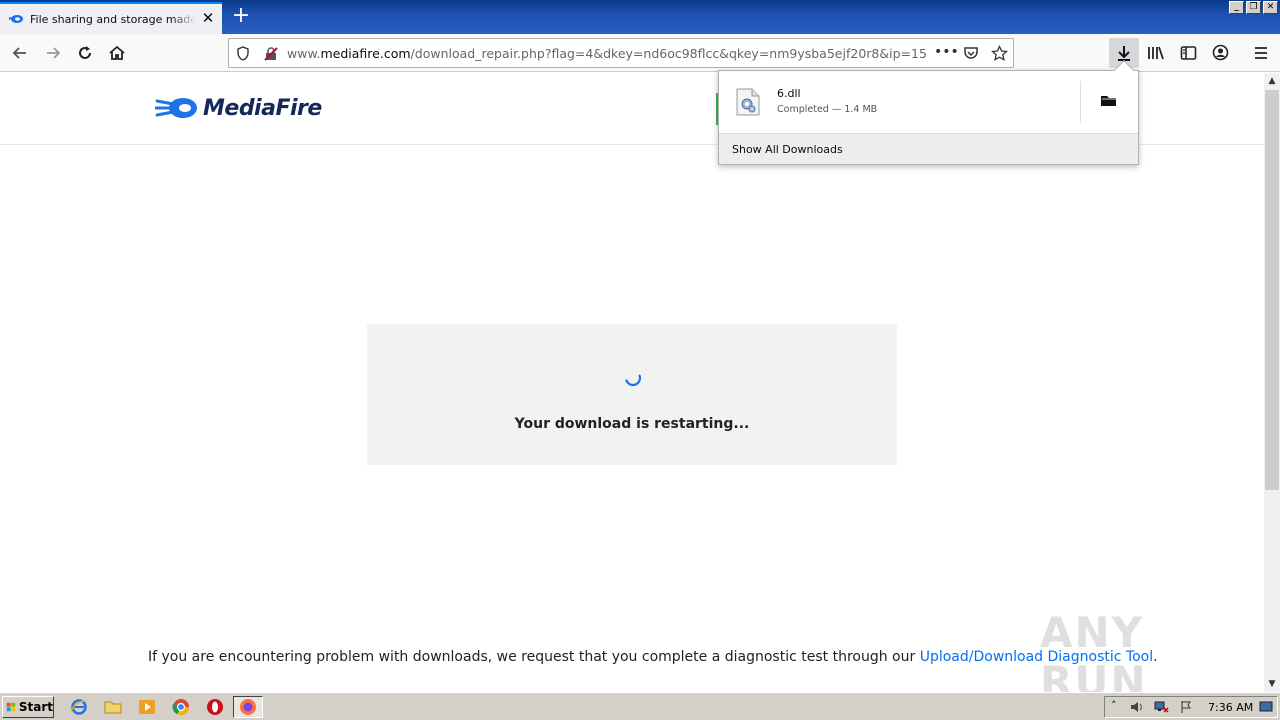 This screenshot has height=720, width=1280. I want to click on start-button: Start, so click(28, 707).